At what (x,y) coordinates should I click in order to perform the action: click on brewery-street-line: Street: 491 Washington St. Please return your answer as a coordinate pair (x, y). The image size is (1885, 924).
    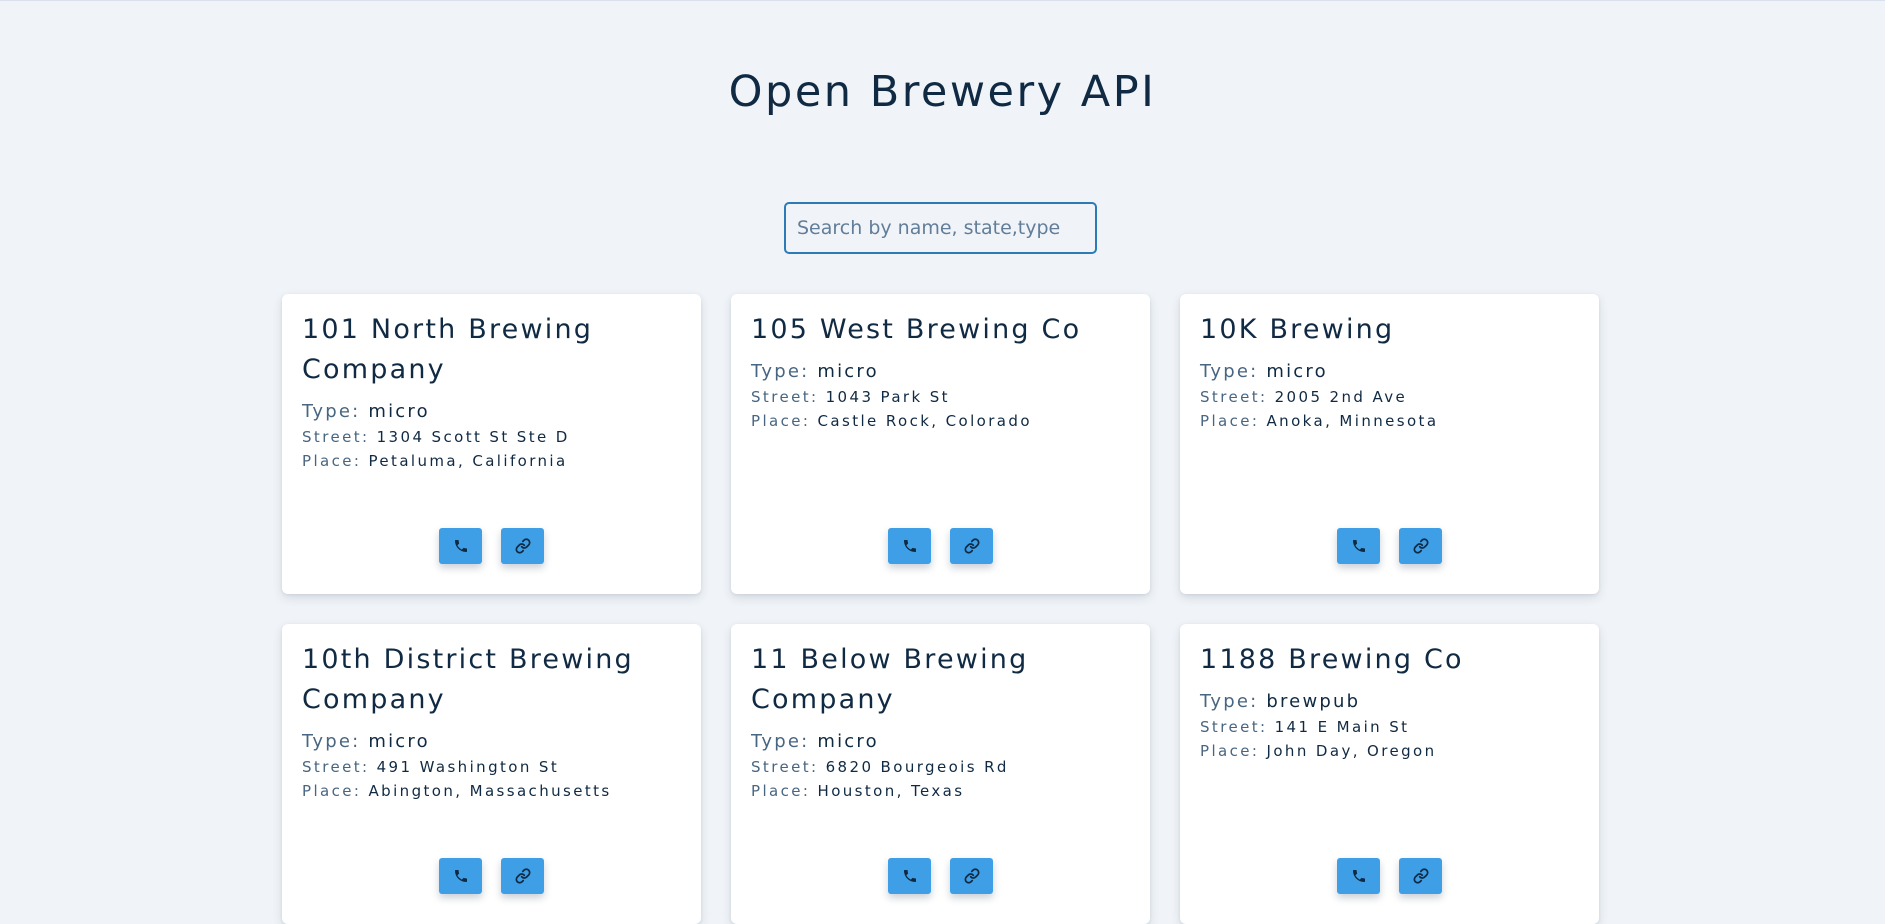
    Looking at the image, I should click on (491, 767).